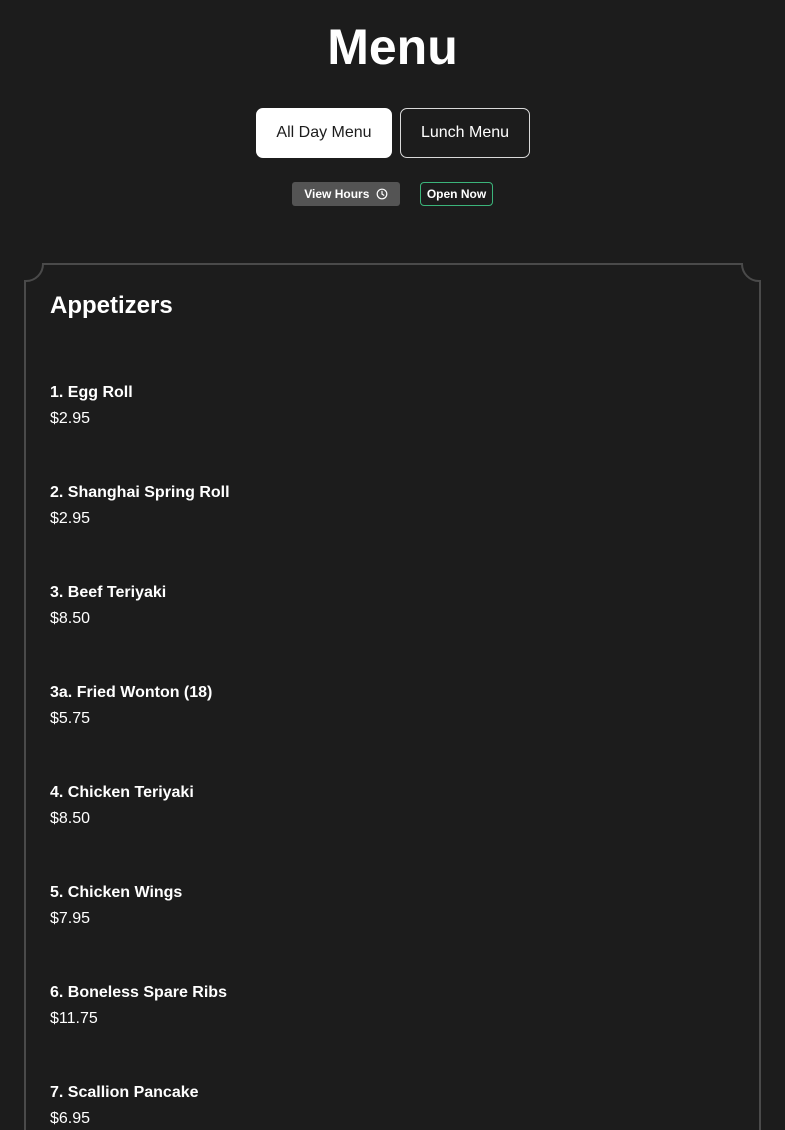  What do you see at coordinates (395, 906) in the screenshot?
I see `menu-item: 5. Chicken Wings $7.95` at bounding box center [395, 906].